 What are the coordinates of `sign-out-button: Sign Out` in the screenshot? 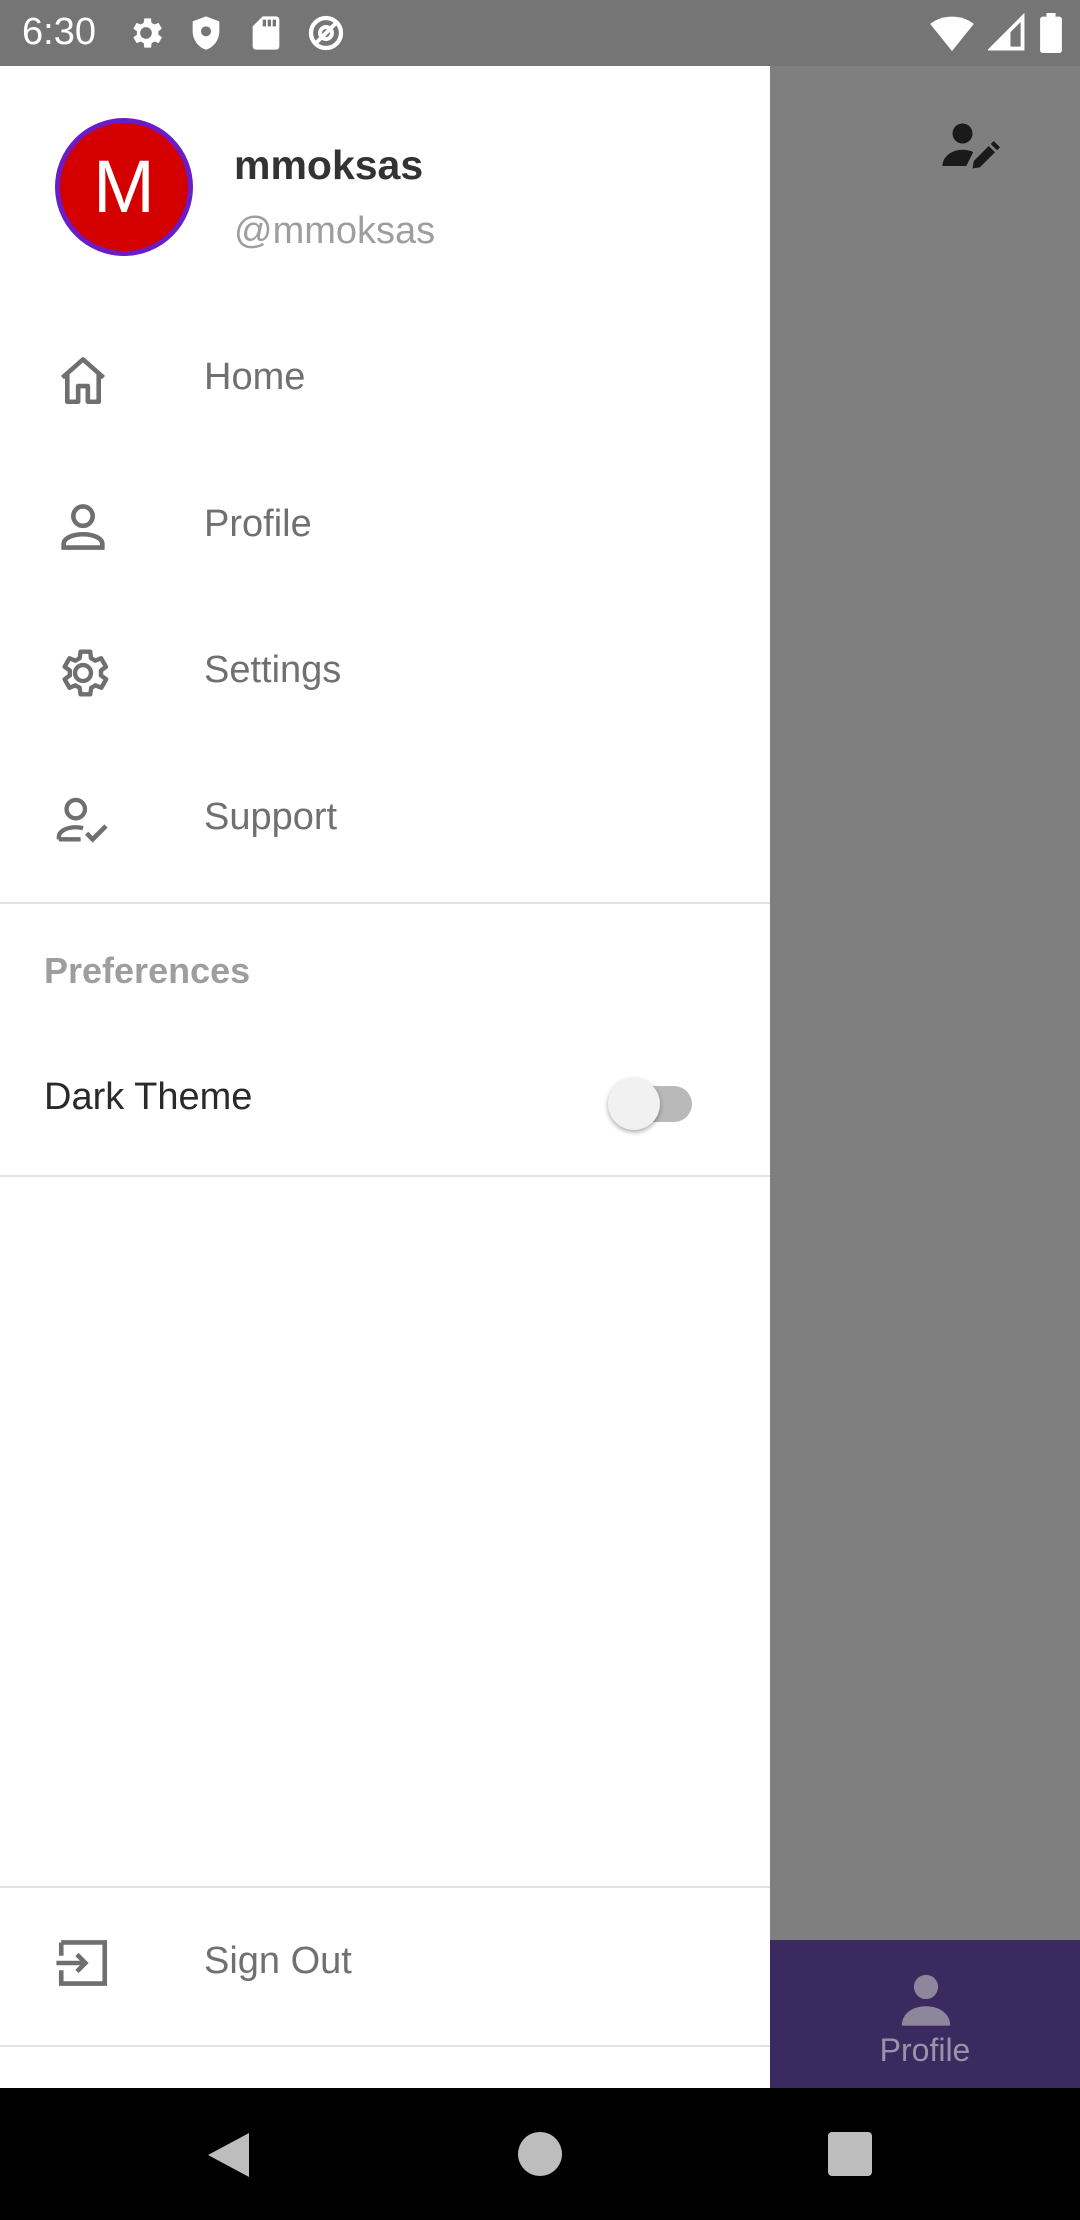 It's located at (385, 1963).